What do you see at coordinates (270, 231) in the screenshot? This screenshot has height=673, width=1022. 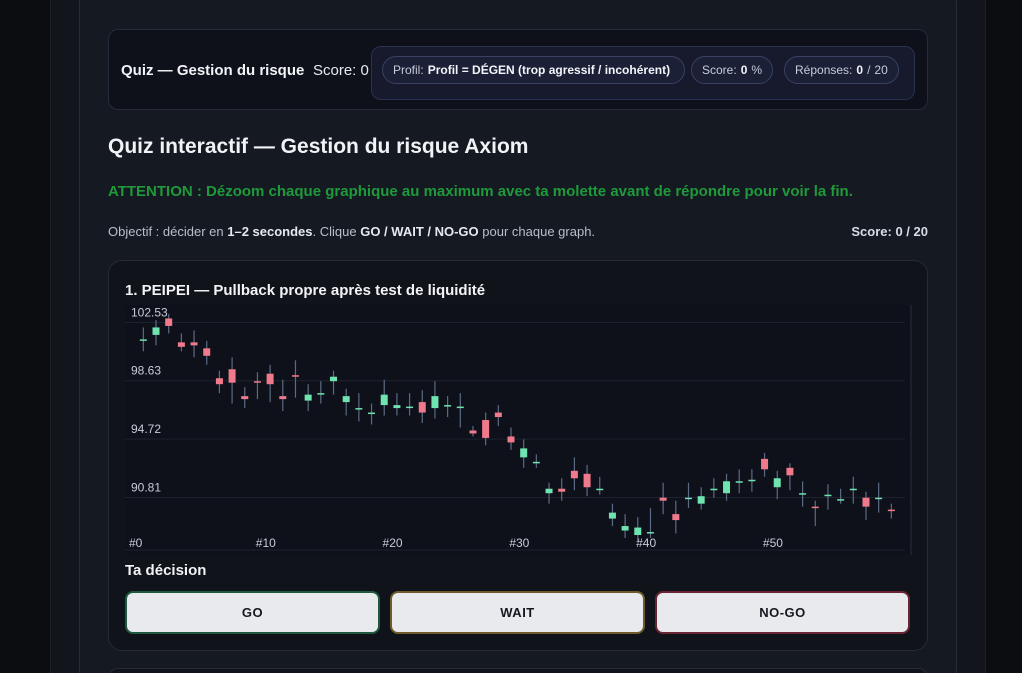 I see `objective-time: 1–2 secondes` at bounding box center [270, 231].